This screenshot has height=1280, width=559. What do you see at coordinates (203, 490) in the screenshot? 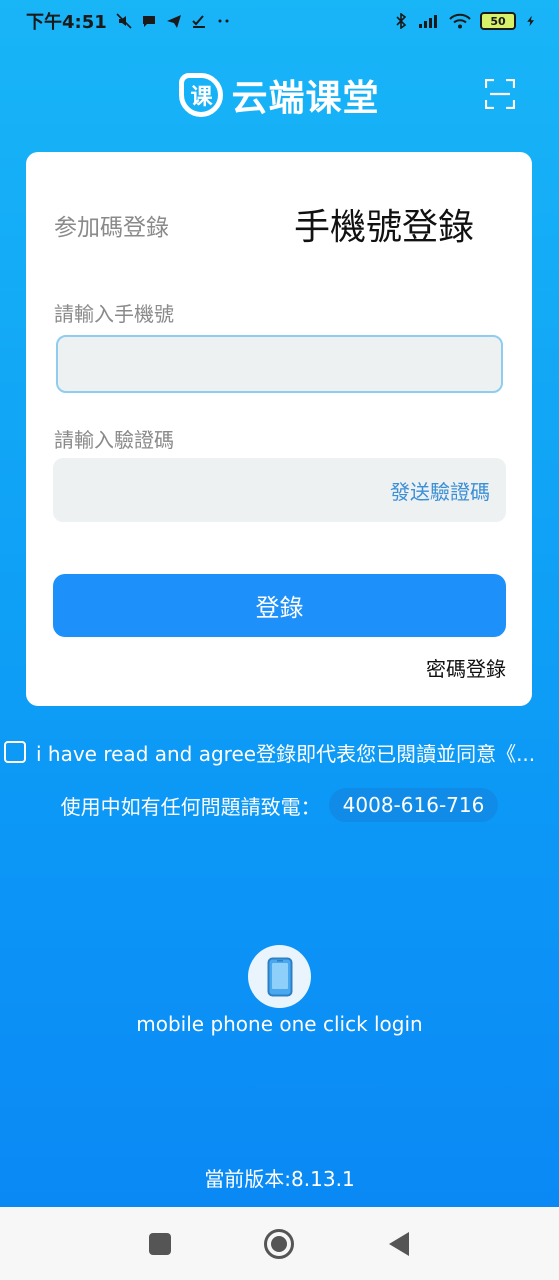
I see `code-input` at bounding box center [203, 490].